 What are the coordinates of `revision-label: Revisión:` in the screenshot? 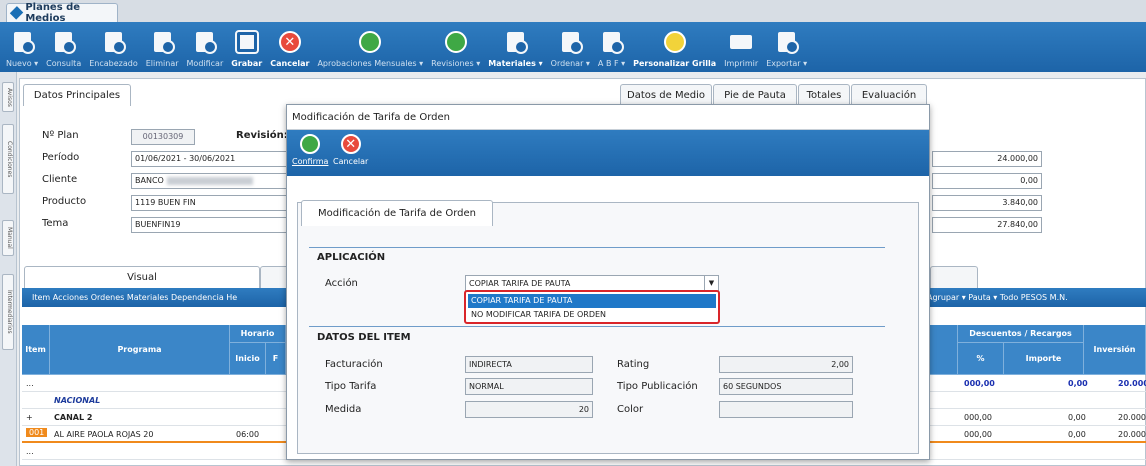 It's located at (262, 135).